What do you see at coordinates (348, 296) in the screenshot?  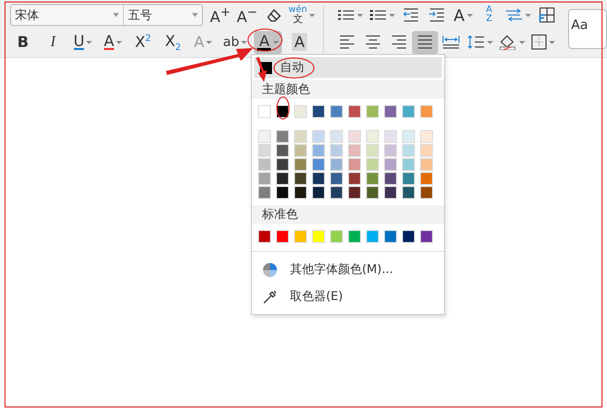 I see `menu-item: 取色器(E)` at bounding box center [348, 296].